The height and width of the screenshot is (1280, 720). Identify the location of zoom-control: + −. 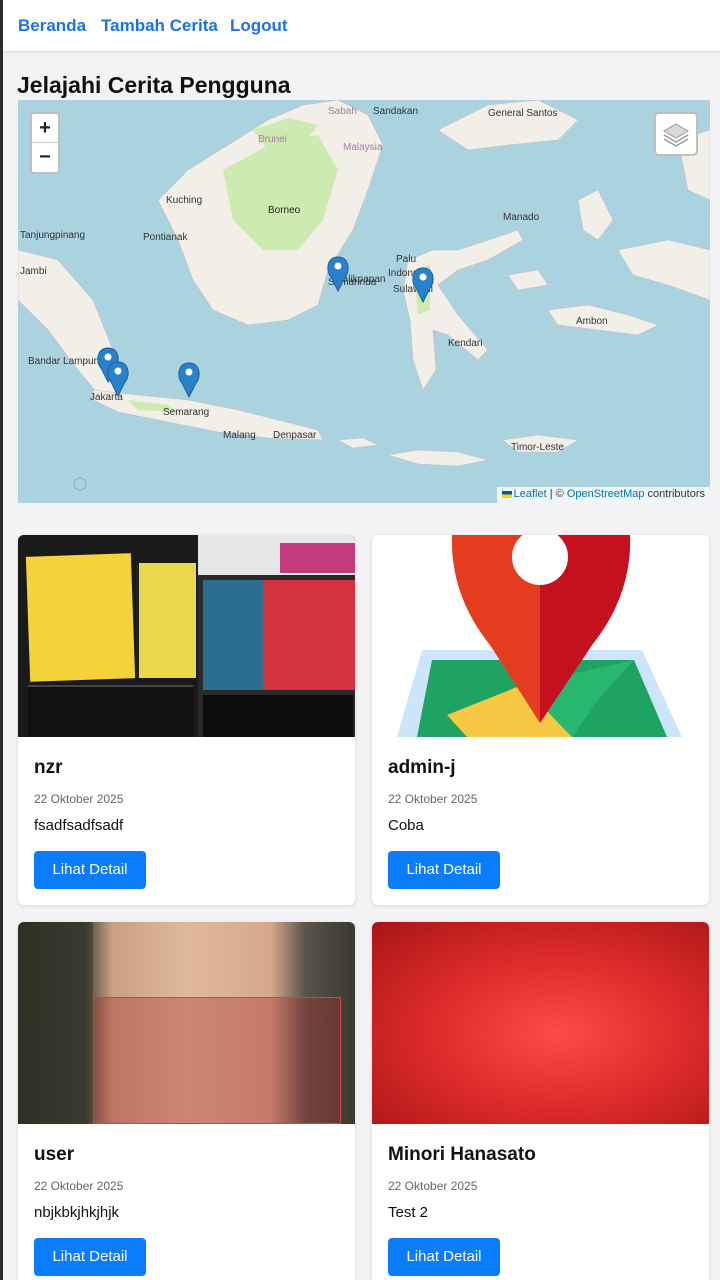
(45, 143).